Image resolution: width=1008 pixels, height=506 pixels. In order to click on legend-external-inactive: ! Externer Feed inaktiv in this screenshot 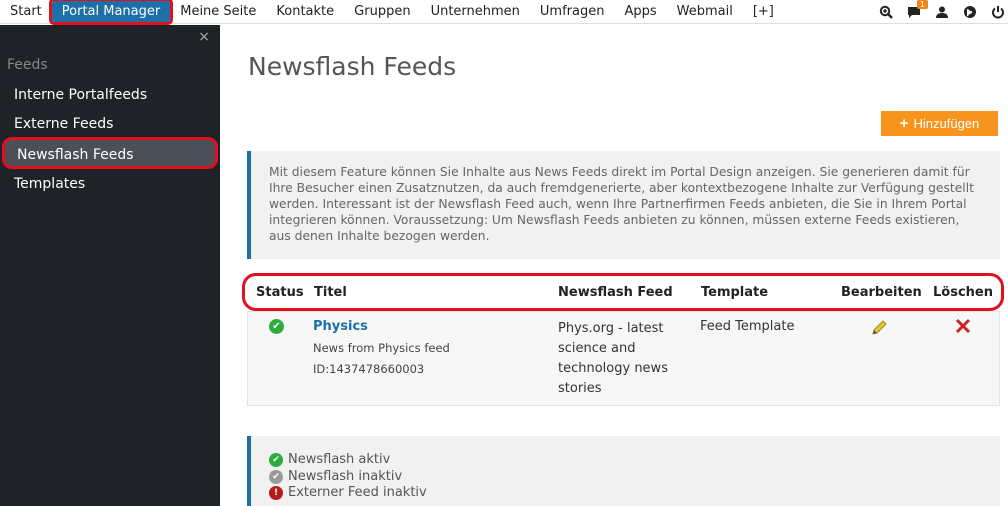, I will do `click(348, 492)`.